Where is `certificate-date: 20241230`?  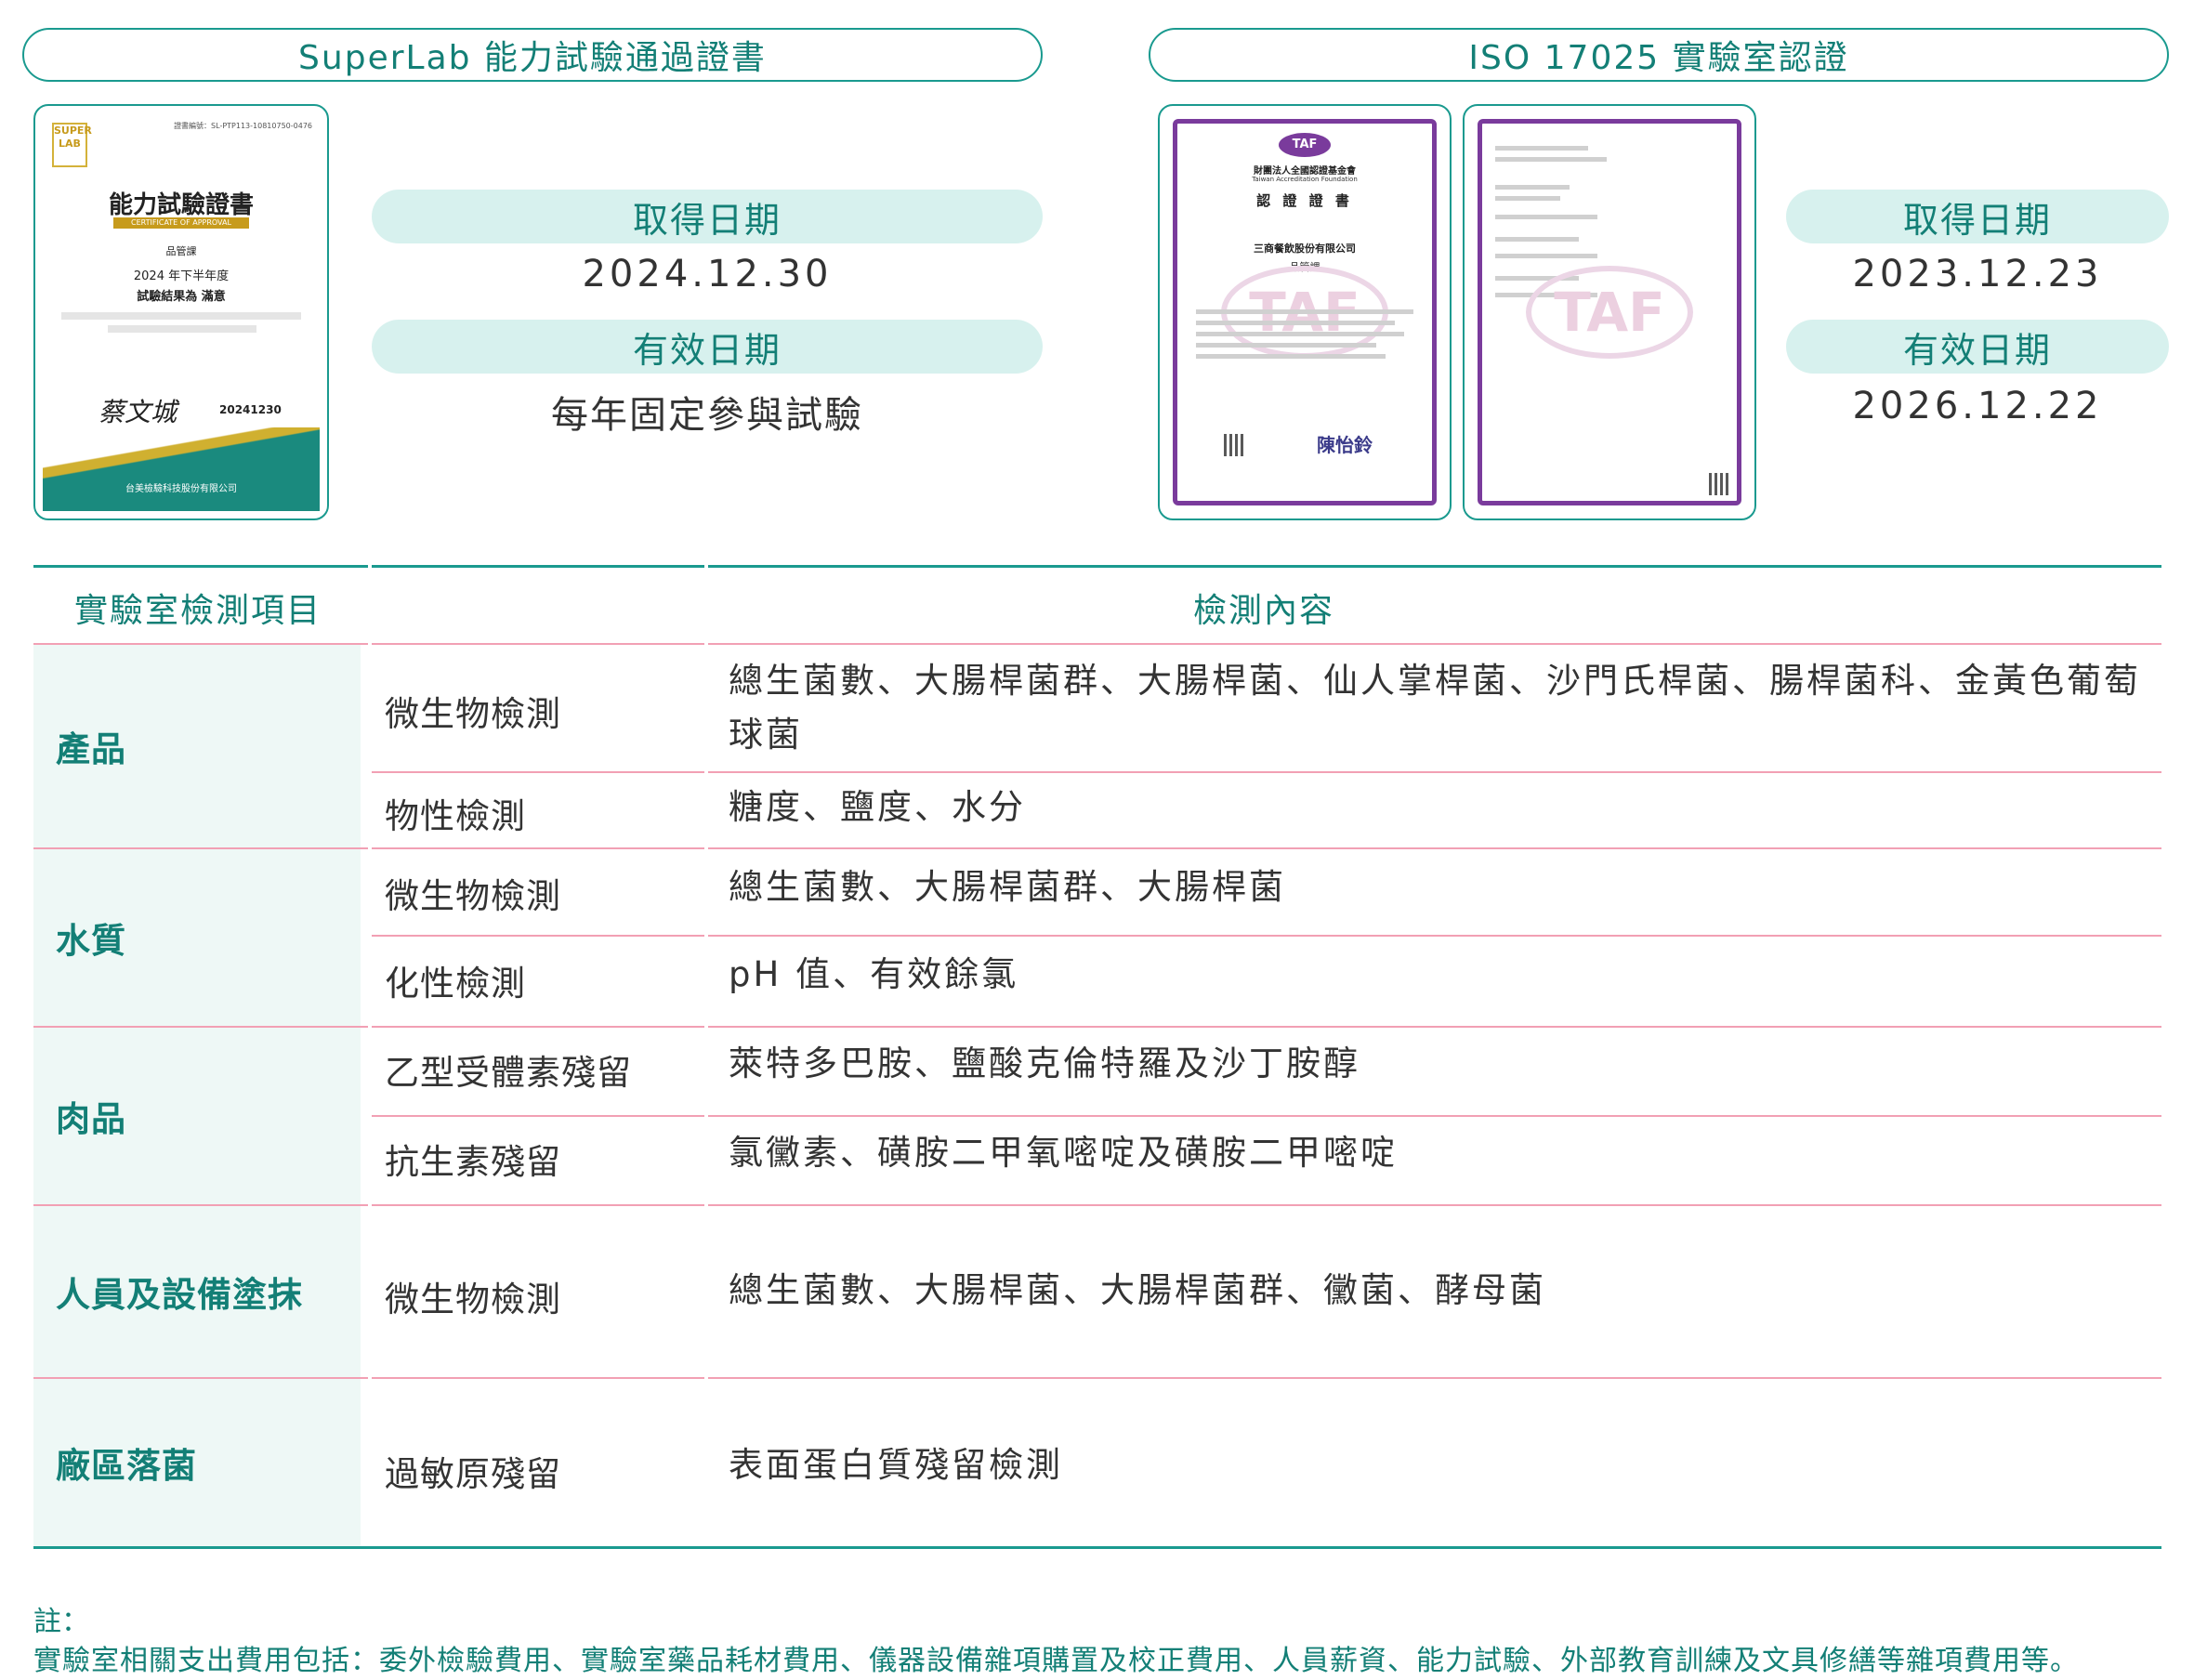
certificate-date: 20241230 is located at coordinates (250, 409).